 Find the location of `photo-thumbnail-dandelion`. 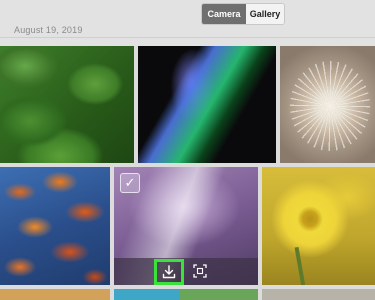

photo-thumbnail-dandelion is located at coordinates (327, 104).